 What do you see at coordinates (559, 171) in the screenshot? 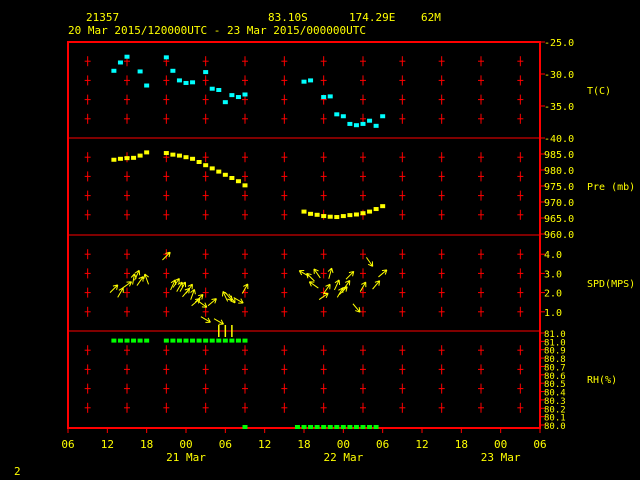
I see `y-tick-label: 980.0` at bounding box center [559, 171].